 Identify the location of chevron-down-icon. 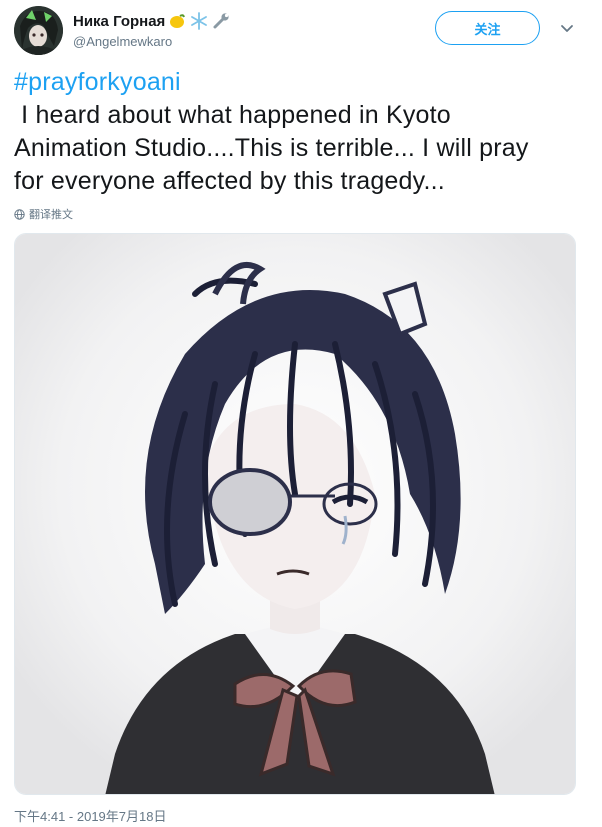
(567, 28).